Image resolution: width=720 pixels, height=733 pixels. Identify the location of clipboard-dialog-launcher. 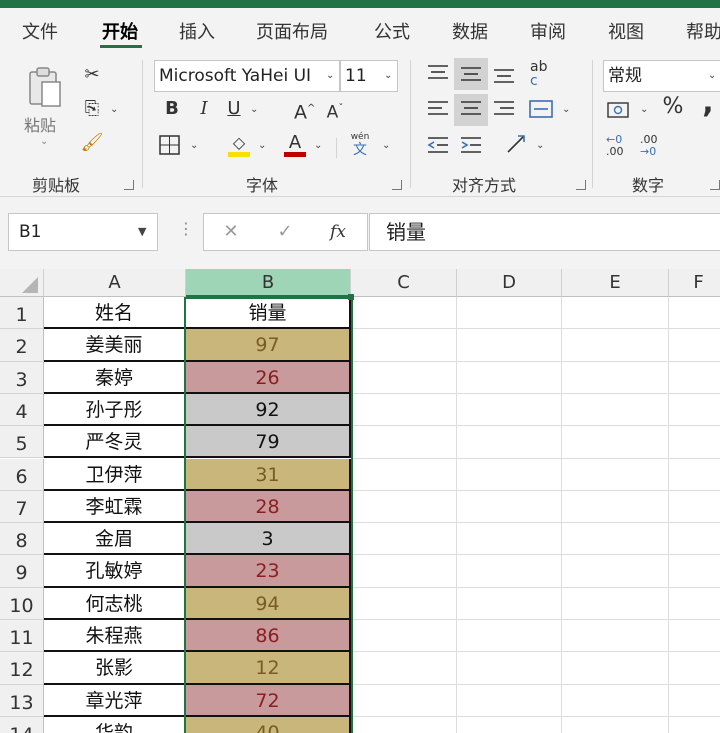
(129, 185).